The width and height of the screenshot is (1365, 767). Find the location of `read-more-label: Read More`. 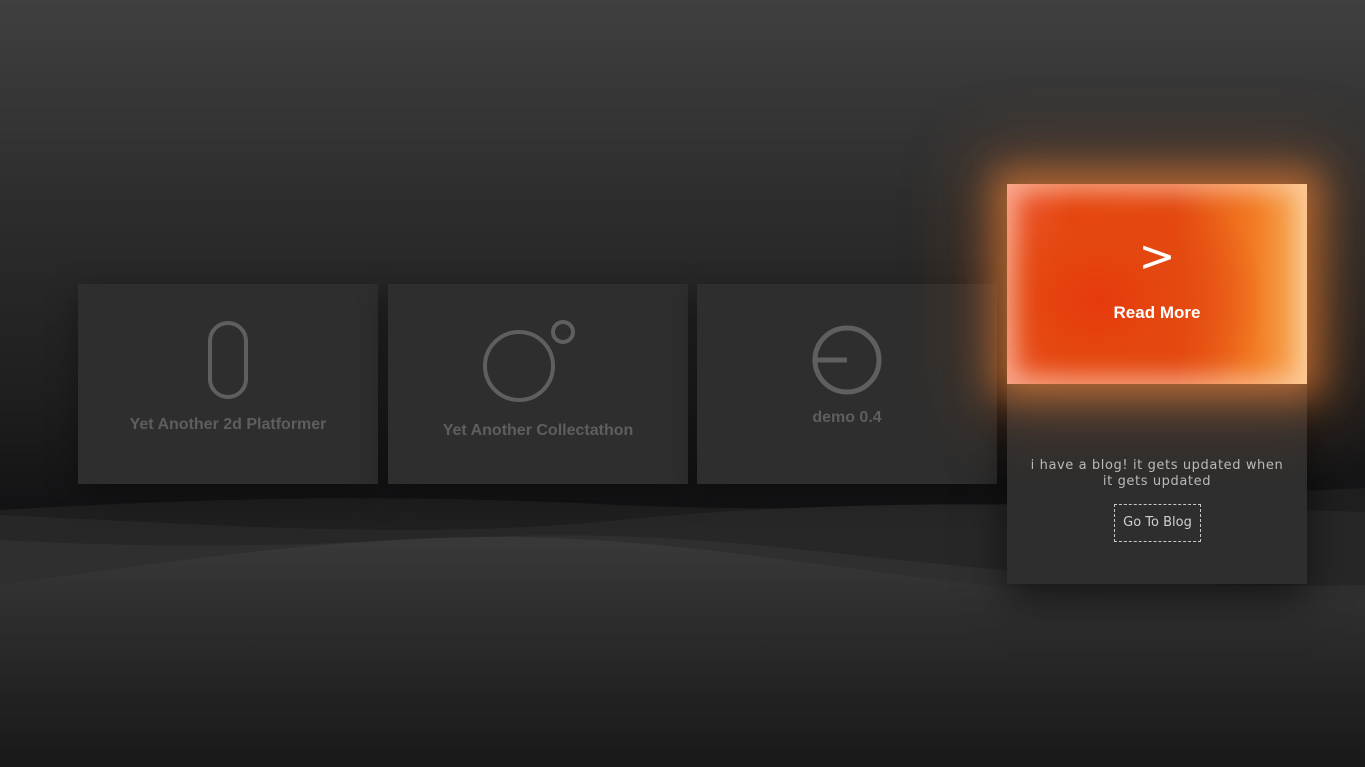

read-more-label: Read More is located at coordinates (1157, 312).